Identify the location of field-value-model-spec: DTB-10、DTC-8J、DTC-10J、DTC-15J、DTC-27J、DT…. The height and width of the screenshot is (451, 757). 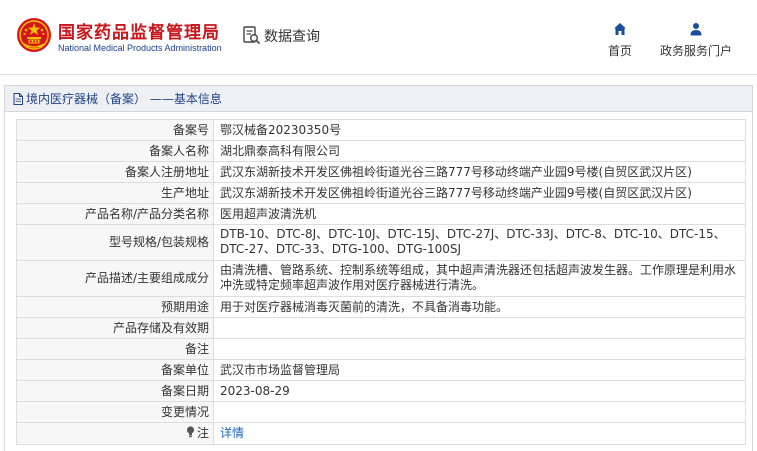
(479, 242).